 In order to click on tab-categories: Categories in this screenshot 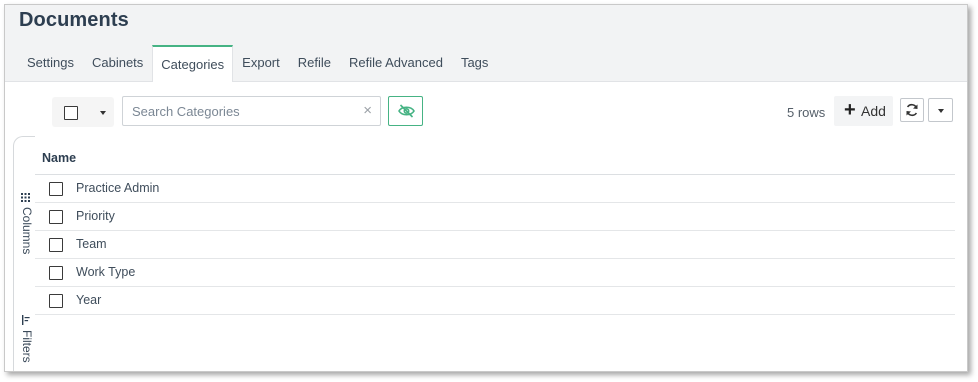, I will do `click(193, 63)`.